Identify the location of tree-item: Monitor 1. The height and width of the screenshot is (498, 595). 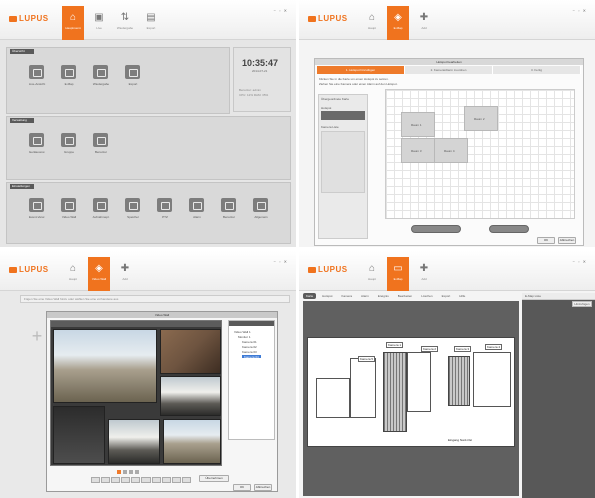
(244, 337).